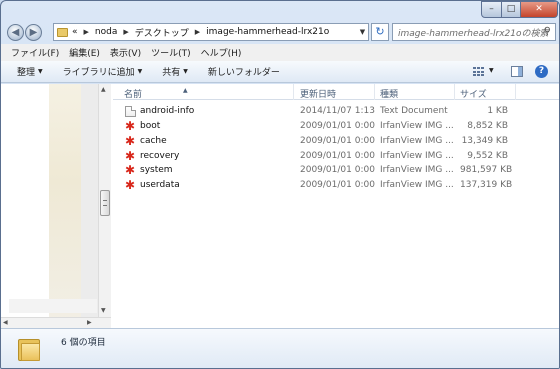 The height and width of the screenshot is (369, 560). I want to click on share-label: 共有, so click(171, 73).